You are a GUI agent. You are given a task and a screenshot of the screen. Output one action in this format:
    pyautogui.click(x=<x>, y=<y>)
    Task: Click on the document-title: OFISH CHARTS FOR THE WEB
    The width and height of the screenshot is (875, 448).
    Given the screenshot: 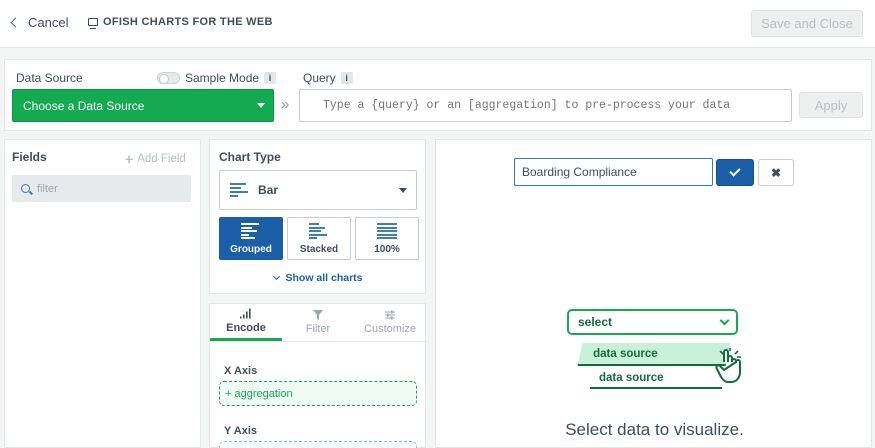 What is the action you would take?
    pyautogui.click(x=180, y=22)
    